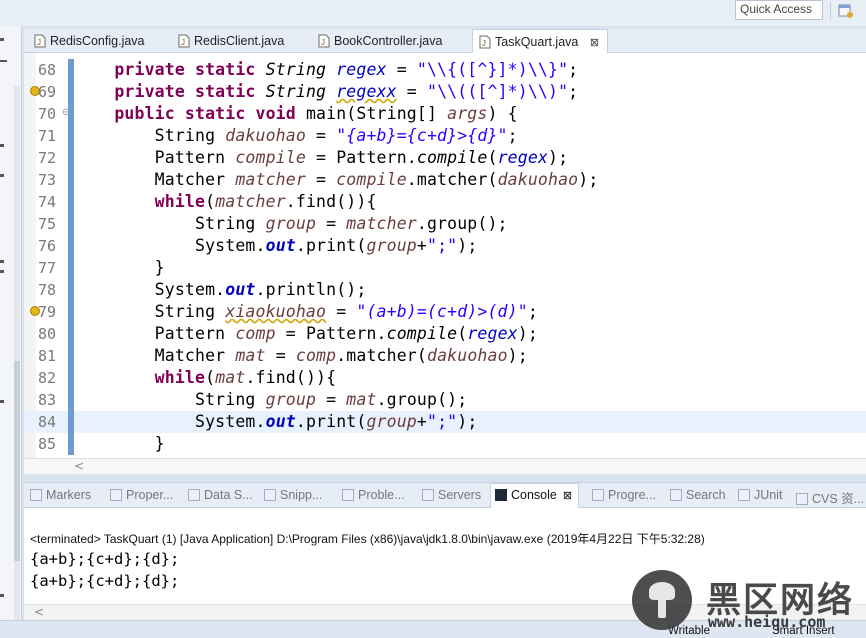 The width and height of the screenshot is (866, 638). I want to click on watermark: 黑区网络 www.heiqu.com, so click(749, 604).